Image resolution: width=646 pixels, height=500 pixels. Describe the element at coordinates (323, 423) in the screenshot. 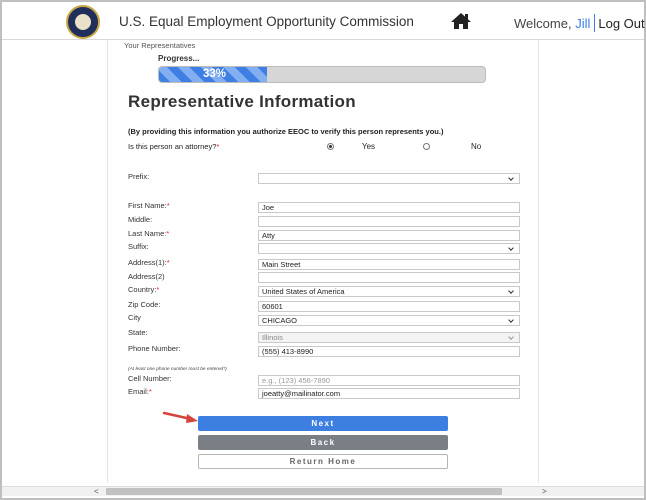

I see `next-button: Next` at that location.